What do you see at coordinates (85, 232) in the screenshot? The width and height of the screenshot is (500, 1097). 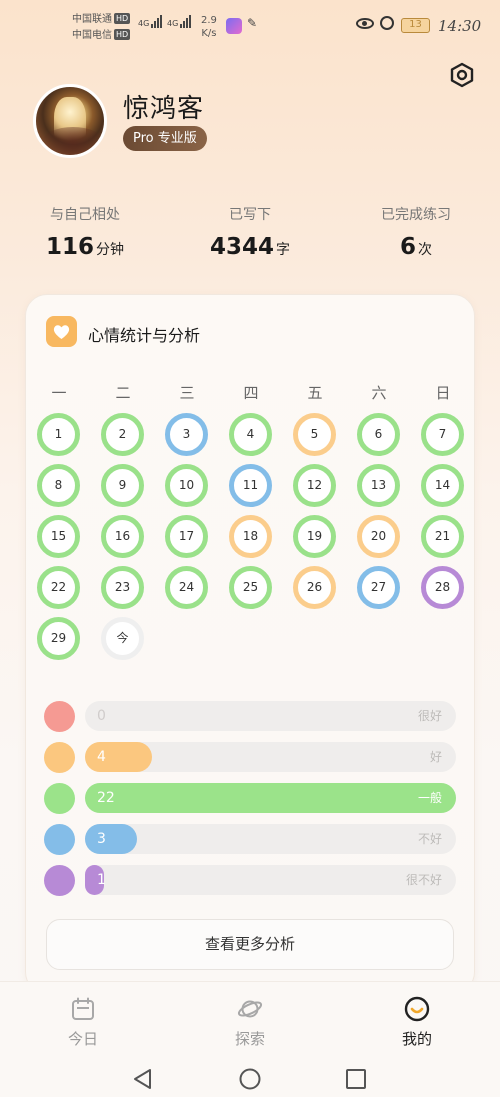 I see `stat-time-with-self: 与自己相处 116 分钟` at bounding box center [85, 232].